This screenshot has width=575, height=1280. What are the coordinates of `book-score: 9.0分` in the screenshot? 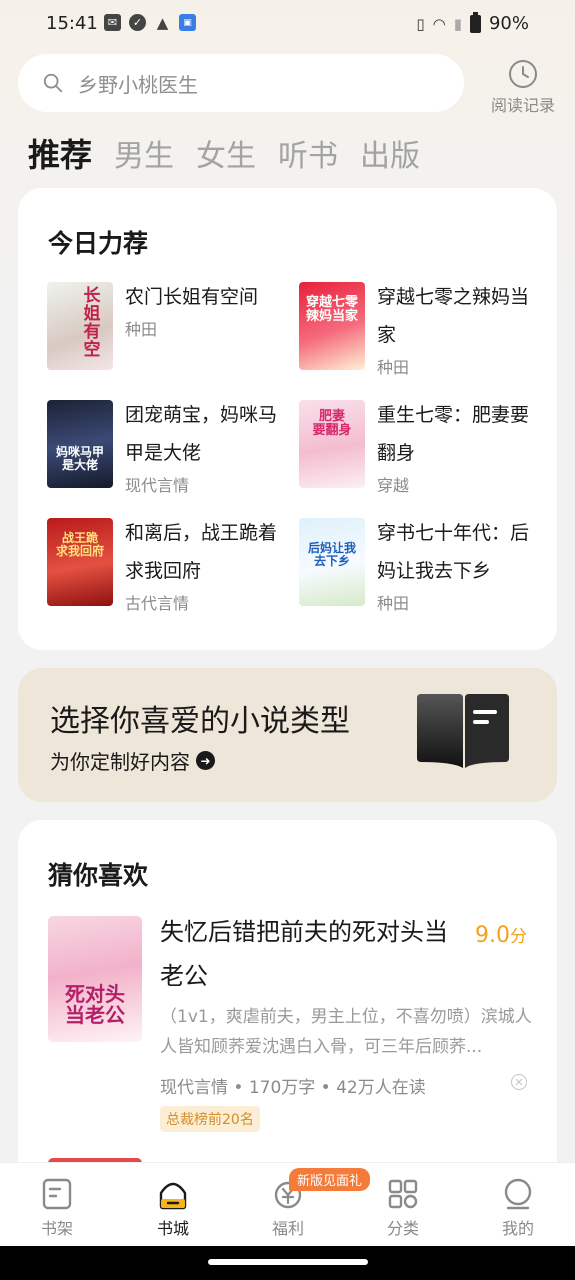 It's located at (501, 935).